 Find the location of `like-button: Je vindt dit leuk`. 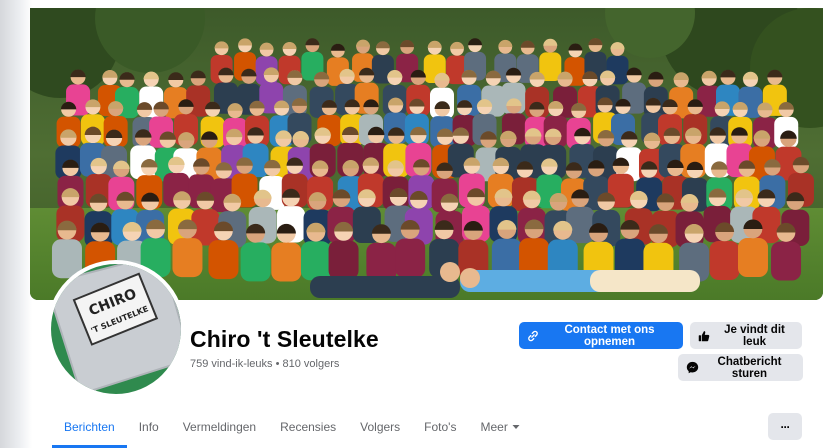

like-button: Je vindt dit leuk is located at coordinates (746, 335).